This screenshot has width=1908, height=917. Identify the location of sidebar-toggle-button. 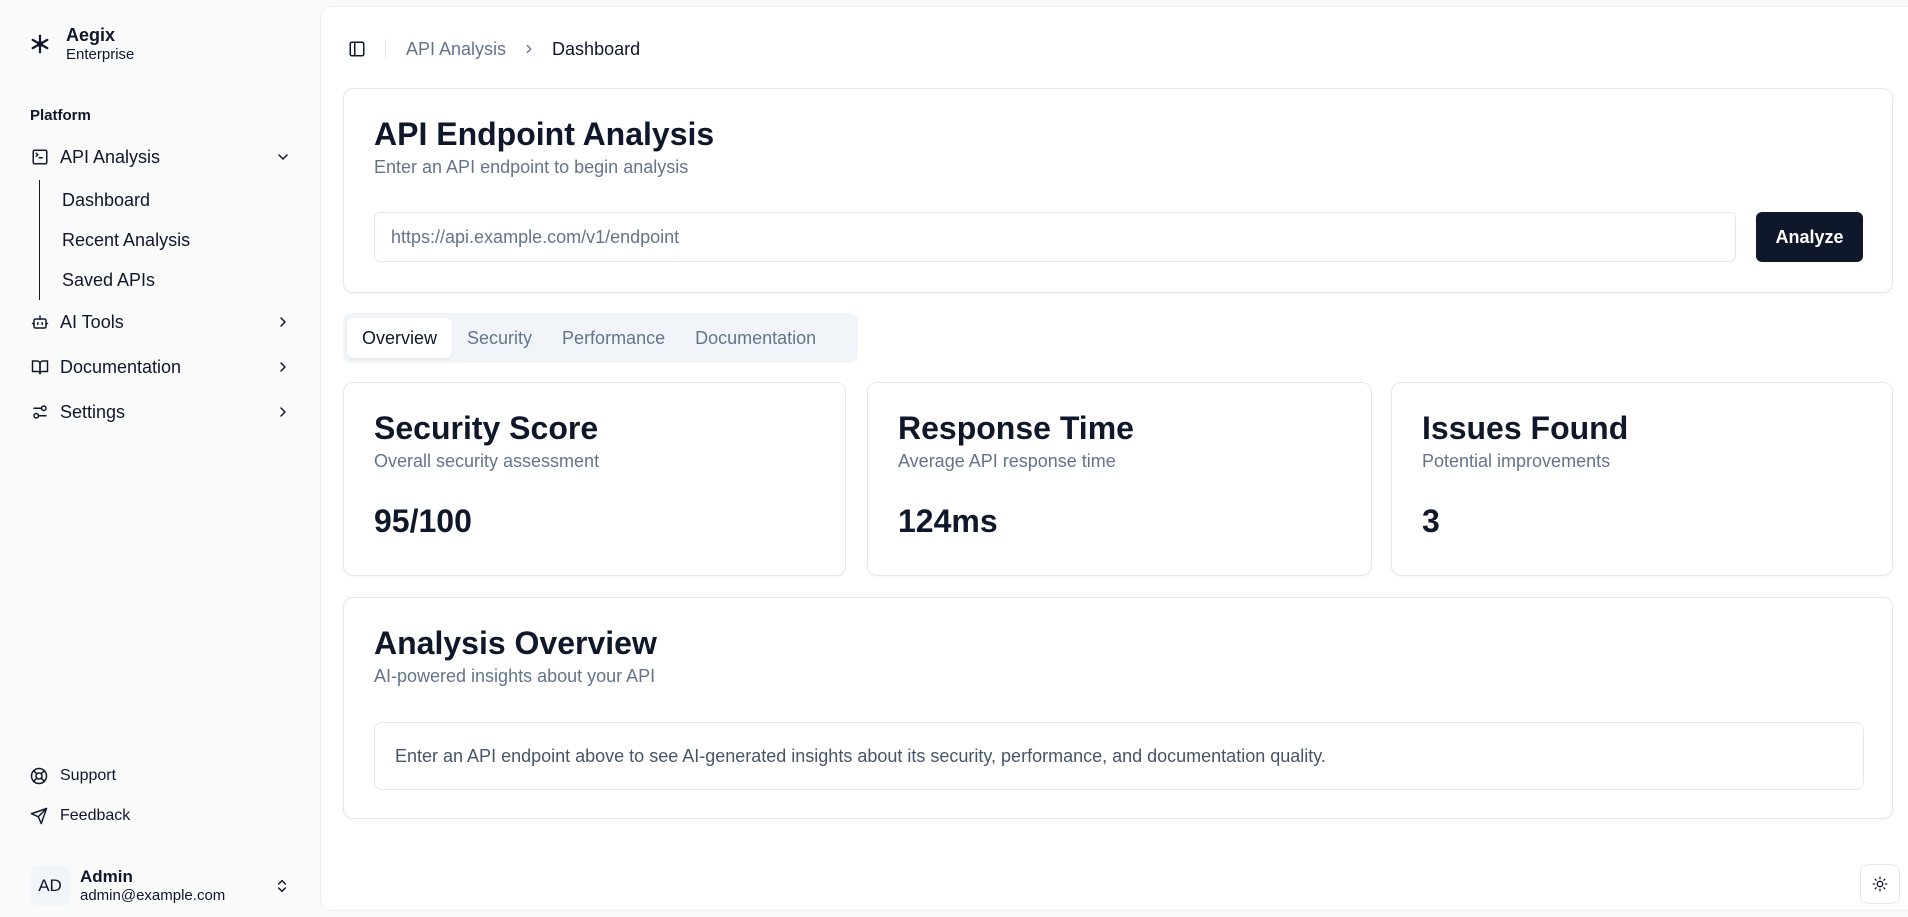
(357, 49).